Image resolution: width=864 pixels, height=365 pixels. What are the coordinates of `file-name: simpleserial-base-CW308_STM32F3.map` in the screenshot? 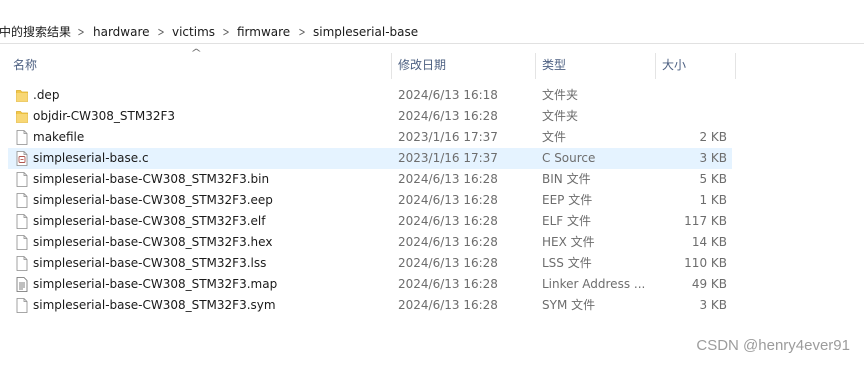 It's located at (155, 284).